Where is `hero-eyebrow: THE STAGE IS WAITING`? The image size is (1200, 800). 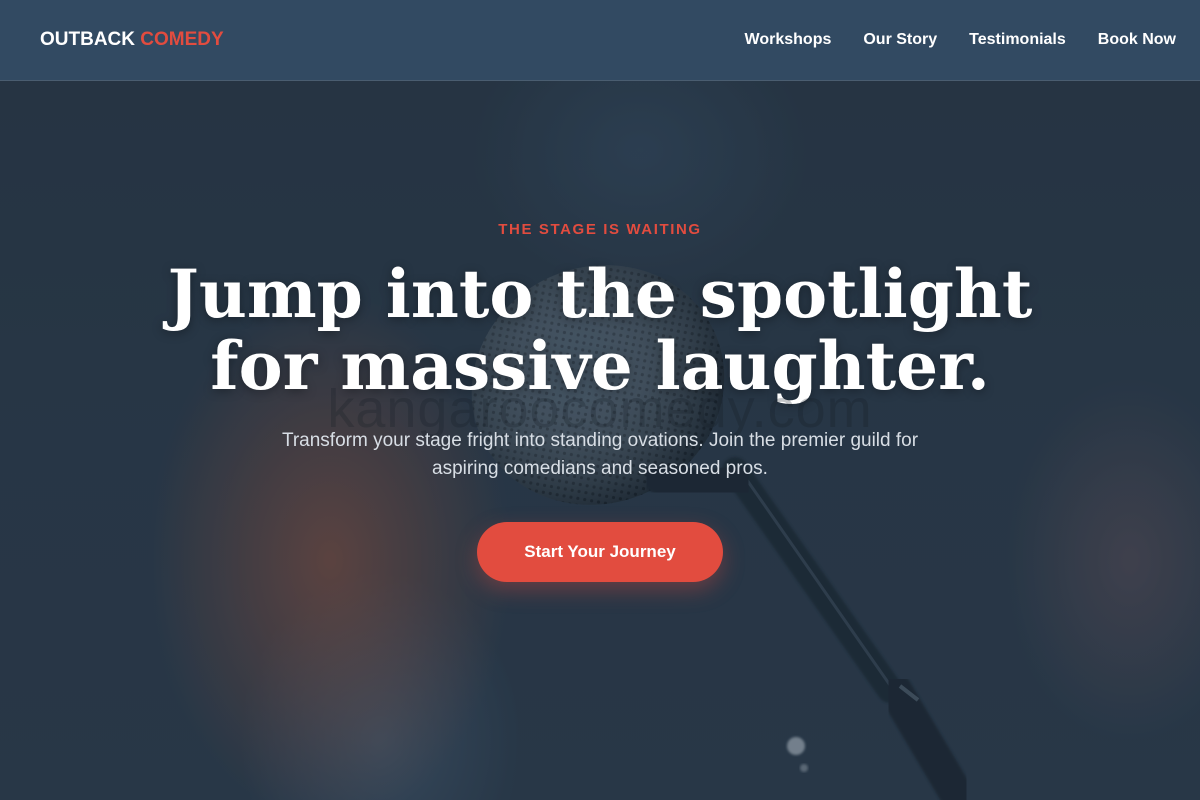 hero-eyebrow: THE STAGE IS WAITING is located at coordinates (600, 229).